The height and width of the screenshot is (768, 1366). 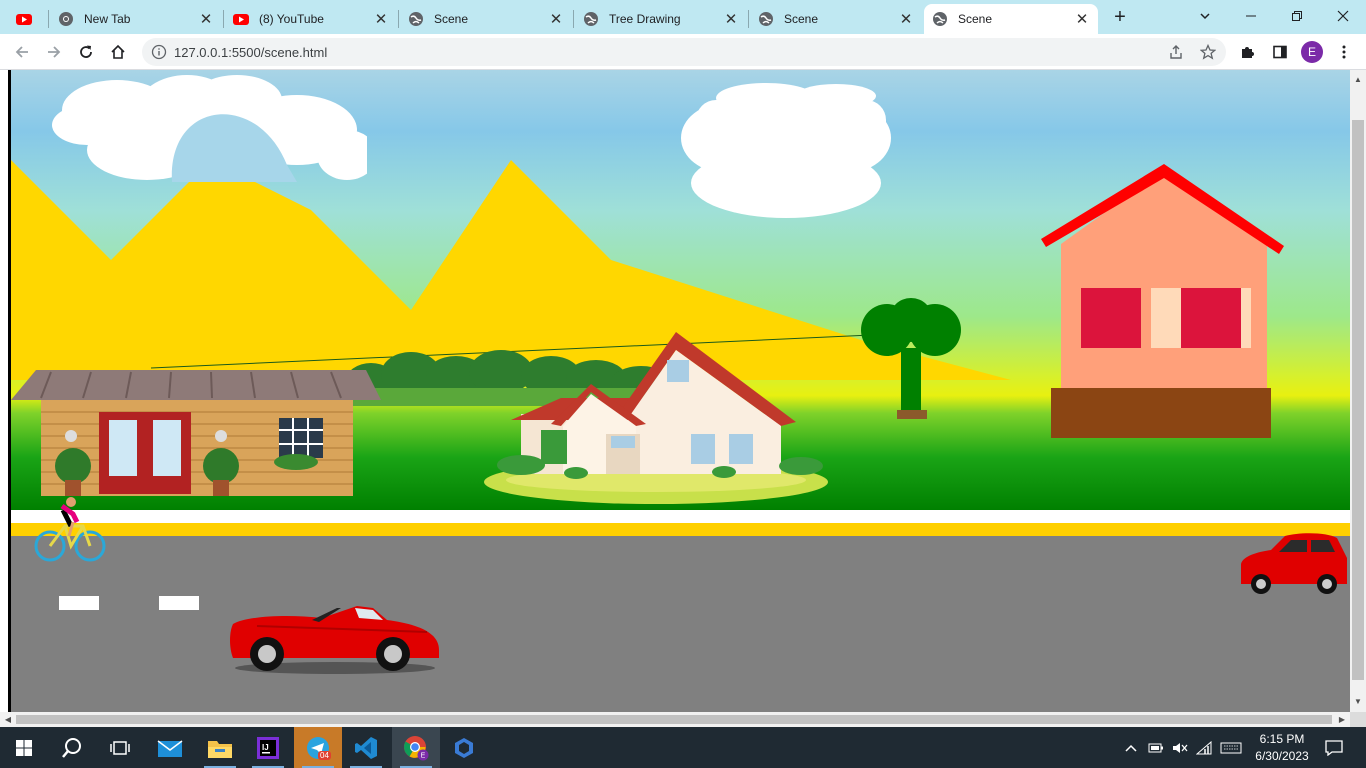 I want to click on restore-icon, so click(x=1297, y=16).